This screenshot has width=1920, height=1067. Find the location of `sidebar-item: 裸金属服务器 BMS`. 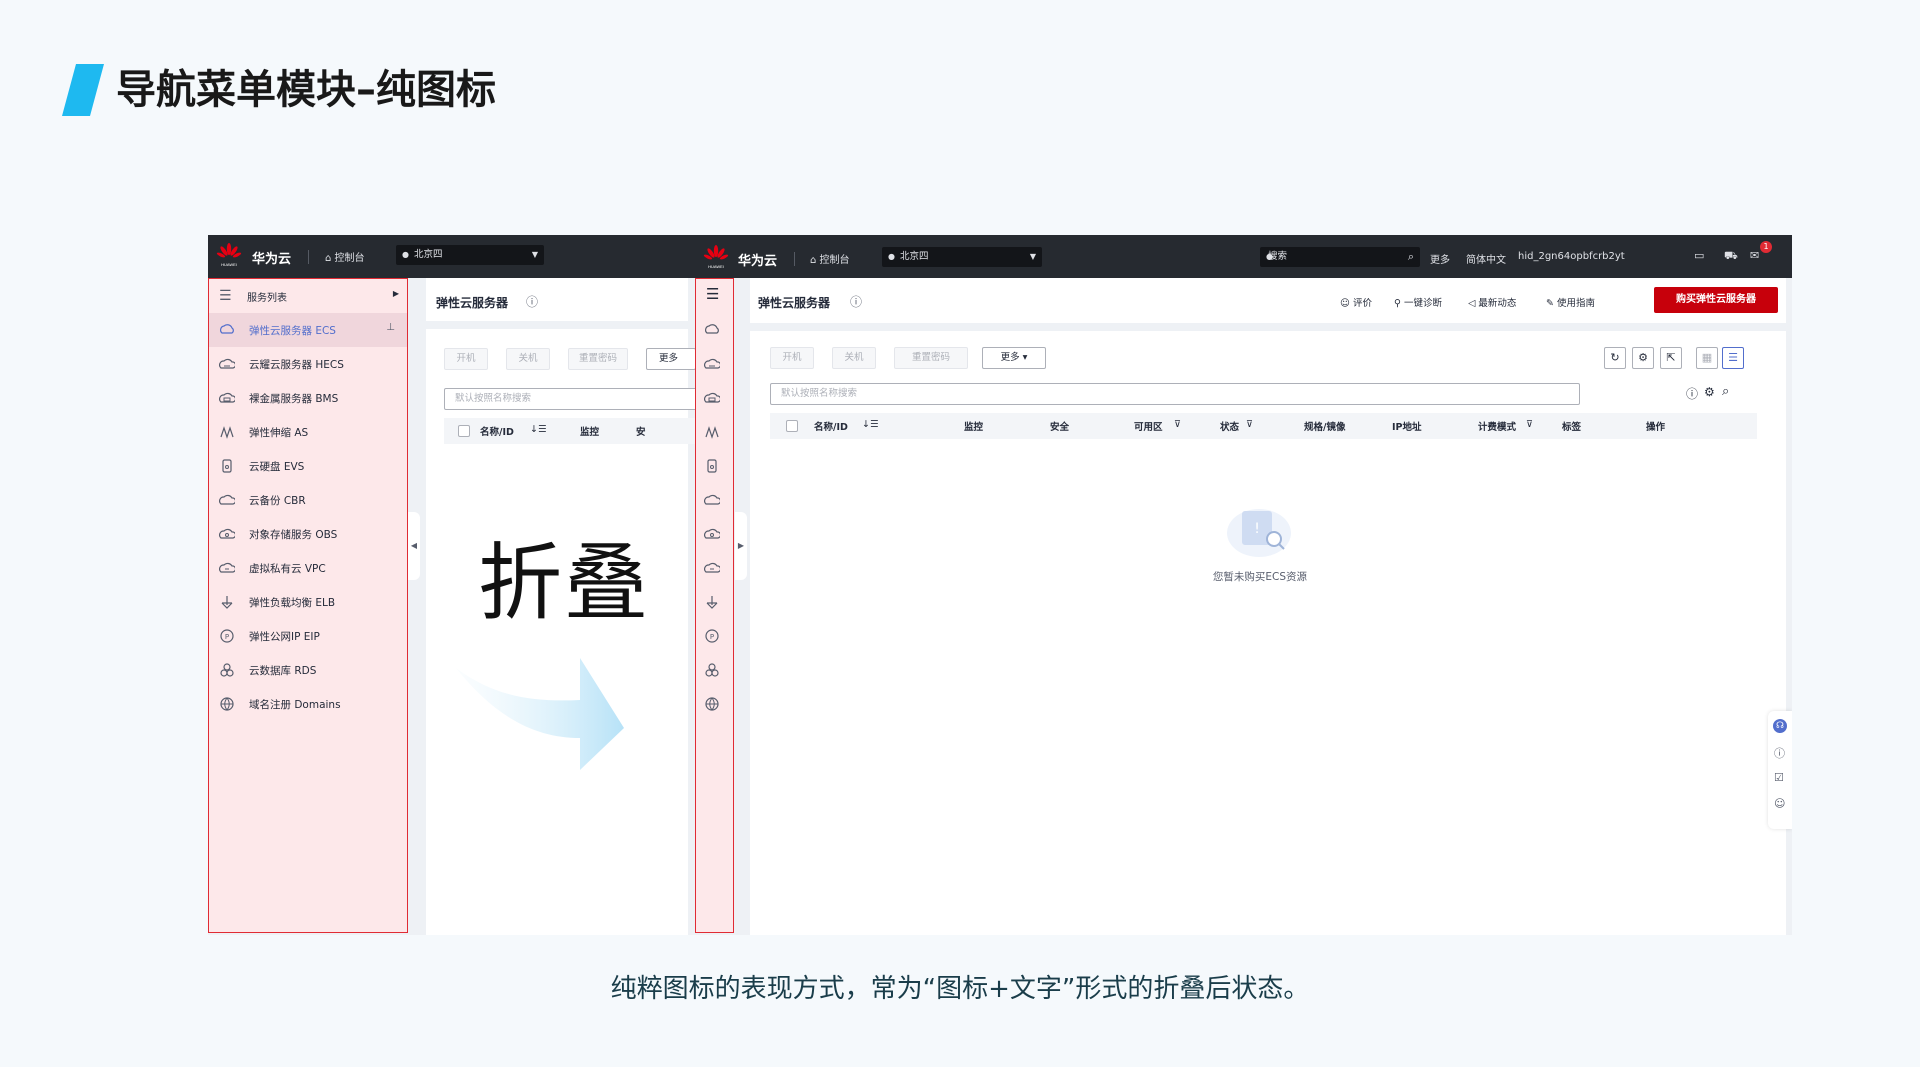

sidebar-item: 裸金属服务器 BMS is located at coordinates (308, 398).